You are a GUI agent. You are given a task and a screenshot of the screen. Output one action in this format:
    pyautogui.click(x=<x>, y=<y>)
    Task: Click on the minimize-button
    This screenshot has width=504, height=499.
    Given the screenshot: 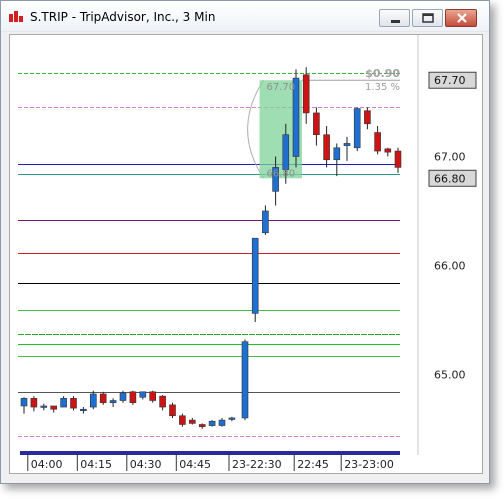 What is the action you would take?
    pyautogui.click(x=394, y=18)
    